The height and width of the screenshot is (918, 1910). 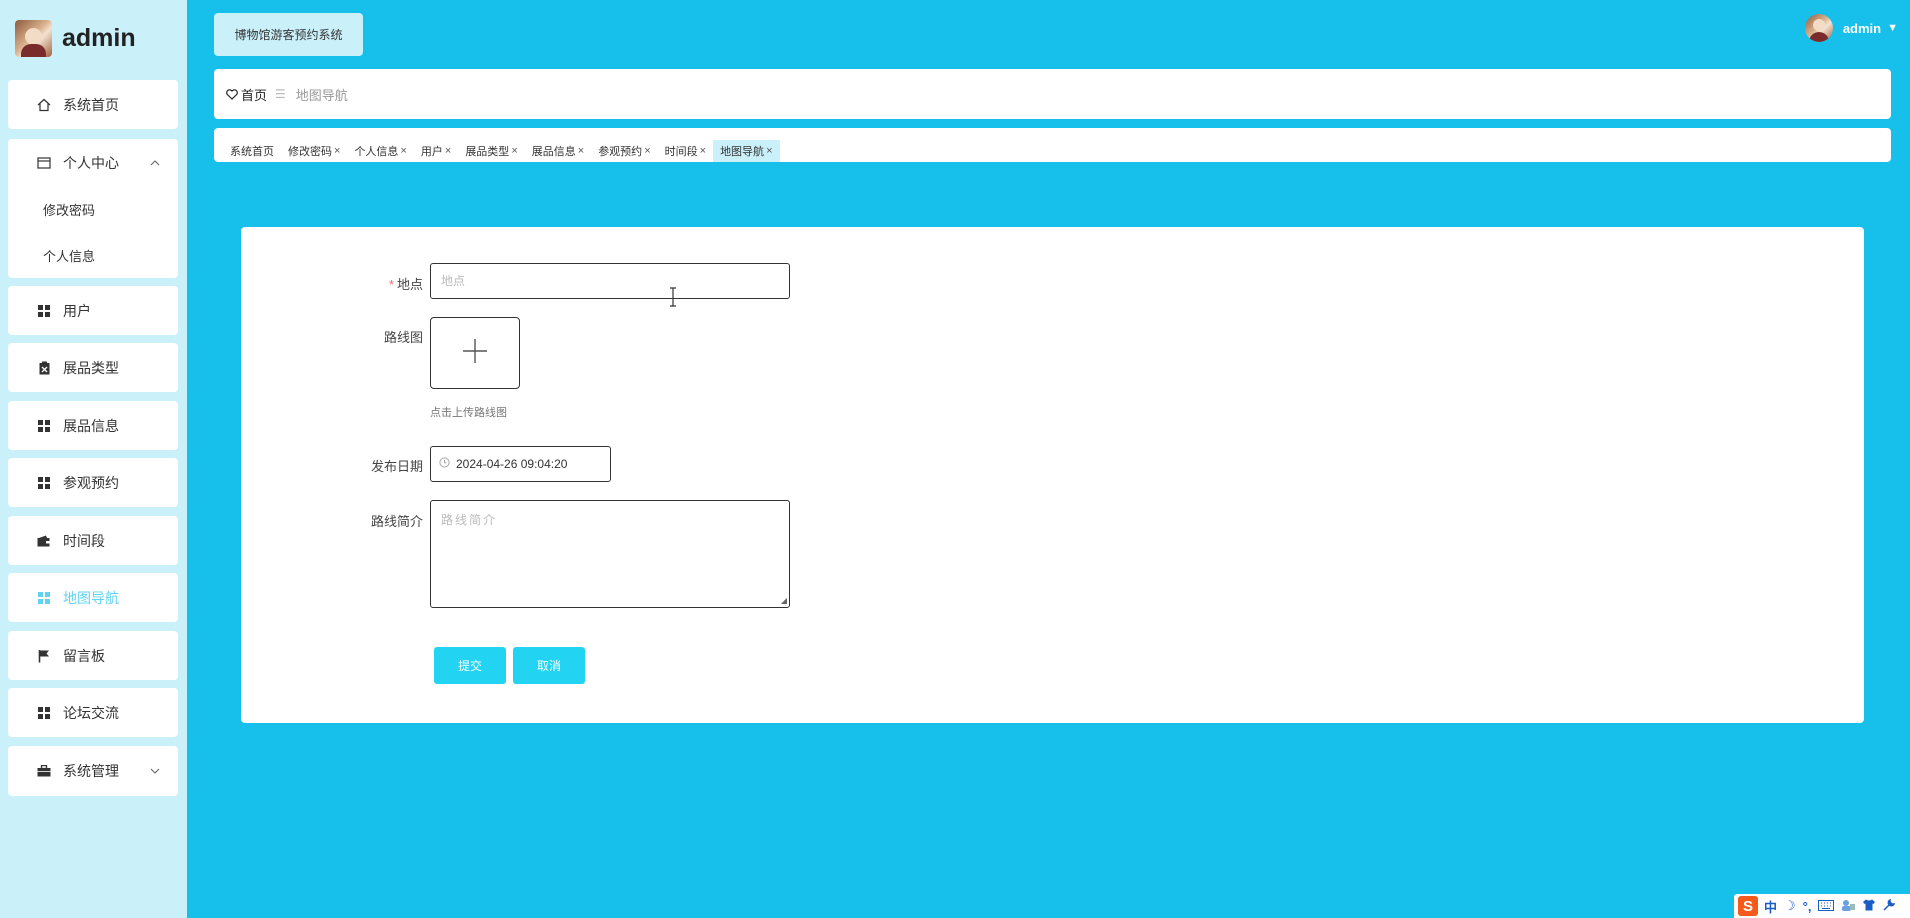 What do you see at coordinates (376, 152) in the screenshot?
I see `tab-label: 个人信息` at bounding box center [376, 152].